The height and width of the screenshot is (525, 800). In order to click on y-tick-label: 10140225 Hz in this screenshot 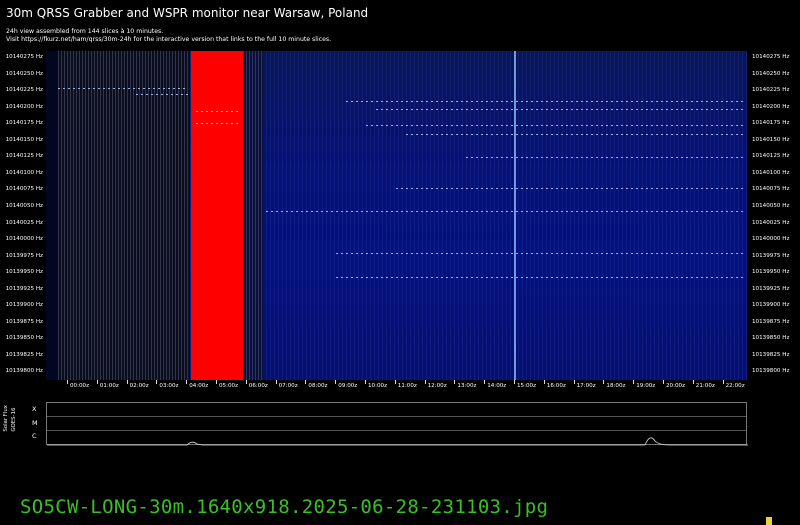, I will do `click(771, 90)`.